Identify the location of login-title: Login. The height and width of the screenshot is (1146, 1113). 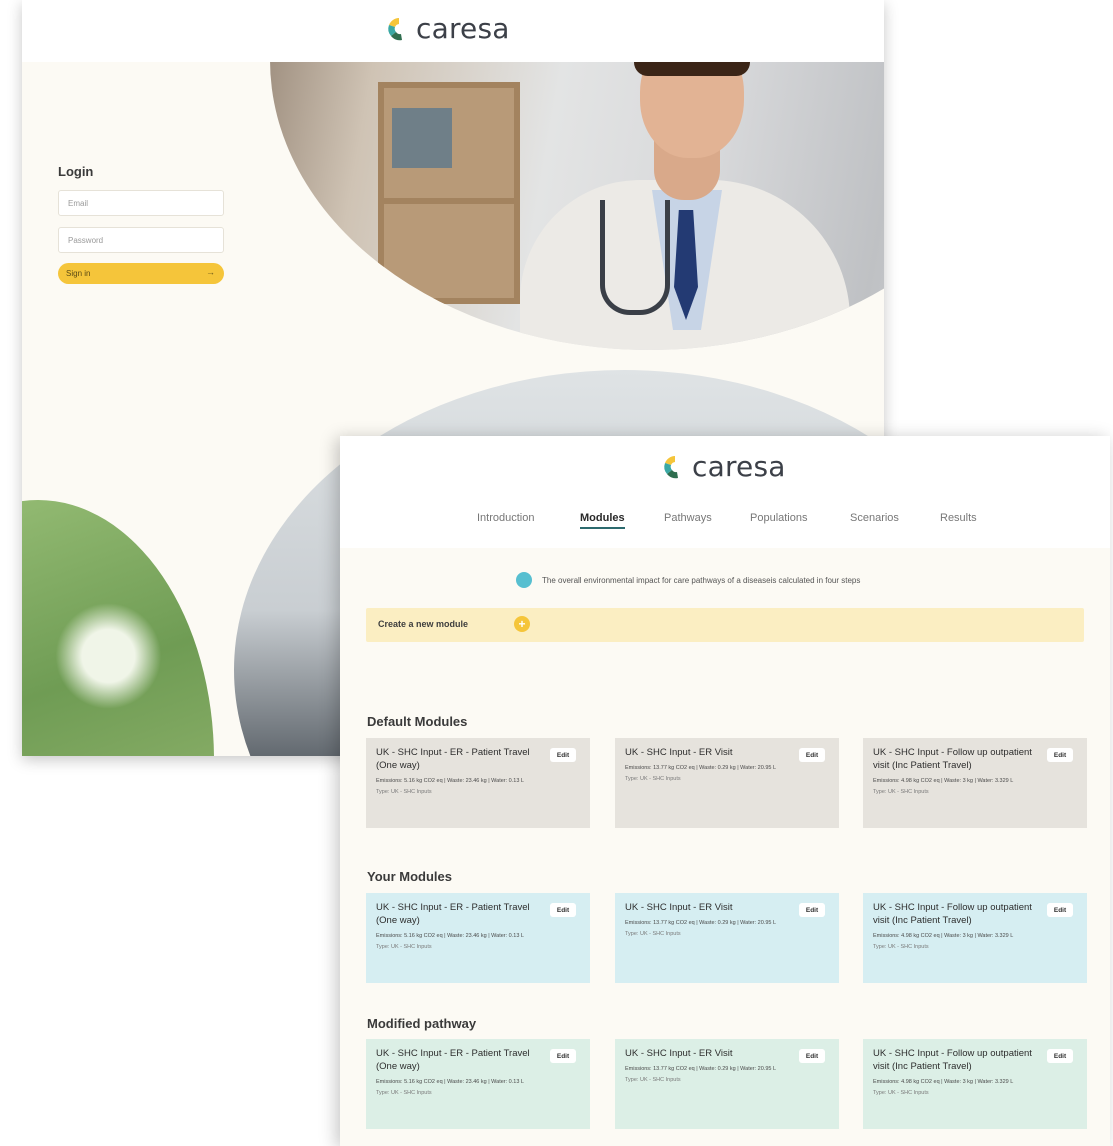
(76, 171).